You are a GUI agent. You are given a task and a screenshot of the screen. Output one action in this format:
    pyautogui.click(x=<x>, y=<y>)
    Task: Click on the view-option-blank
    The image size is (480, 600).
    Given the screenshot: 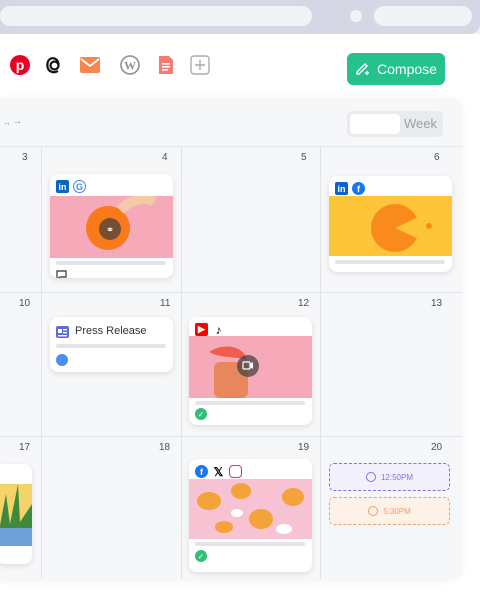 What is the action you would take?
    pyautogui.click(x=375, y=124)
    